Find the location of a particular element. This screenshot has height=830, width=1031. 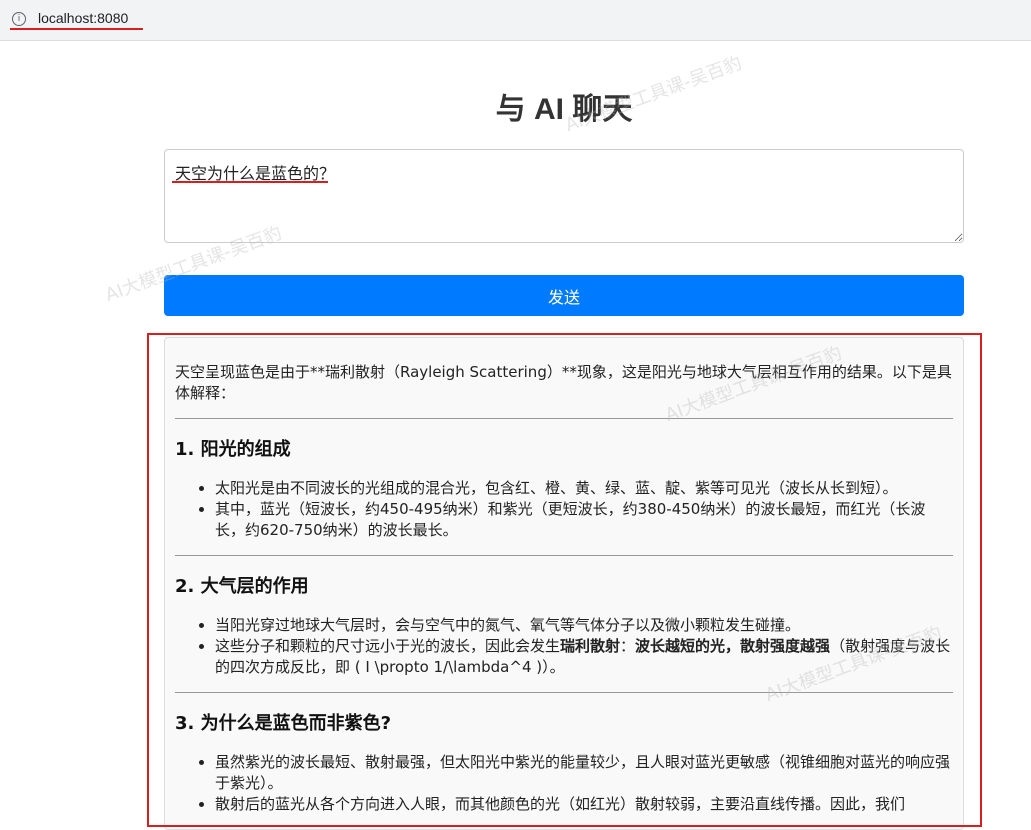

browser-address-bar: i localhost:8080 is located at coordinates (515, 20).